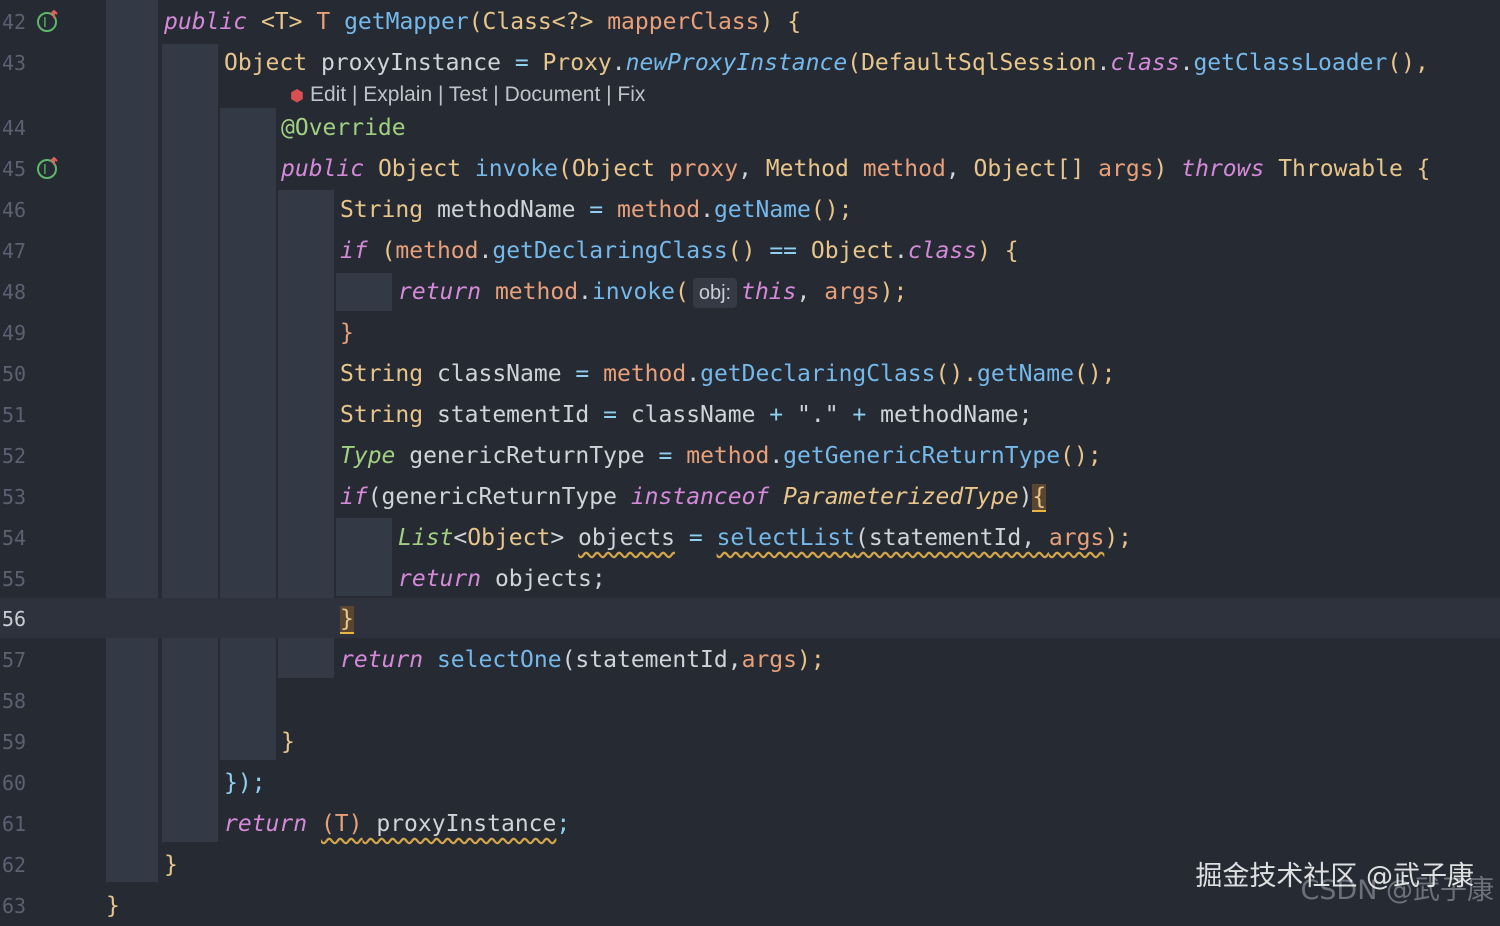  What do you see at coordinates (750, 579) in the screenshot?
I see `code-line: return objects;` at bounding box center [750, 579].